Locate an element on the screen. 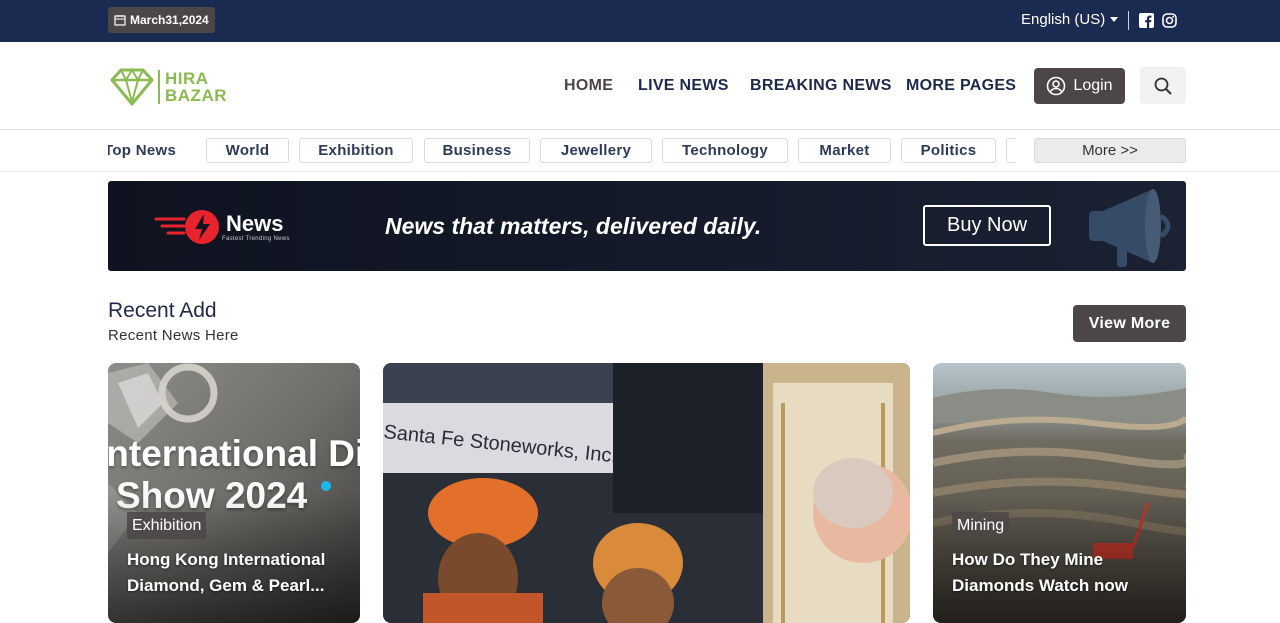 This screenshot has width=1280, height=623. megaphone-icon is located at coordinates (1130, 228).